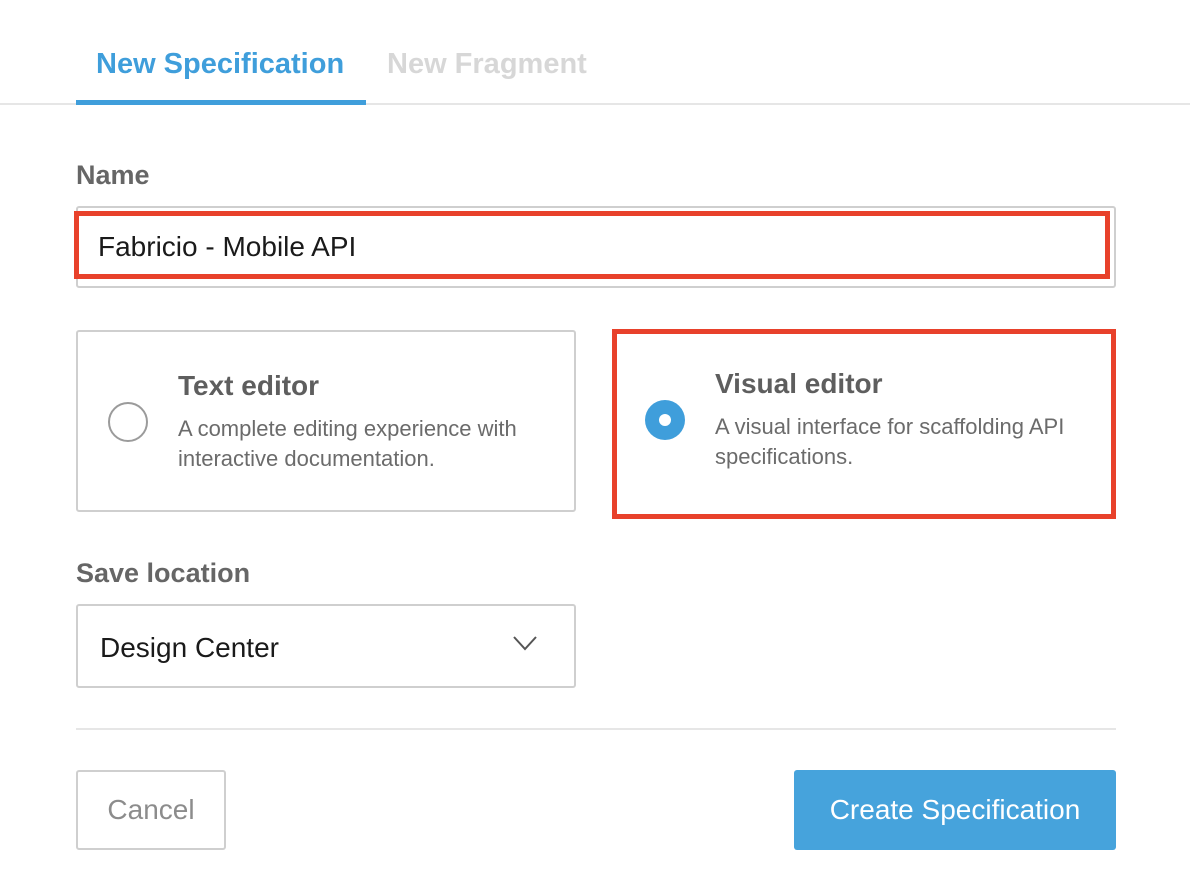 The height and width of the screenshot is (882, 1190). Describe the element at coordinates (596, 729) in the screenshot. I see `footer-divider` at that location.